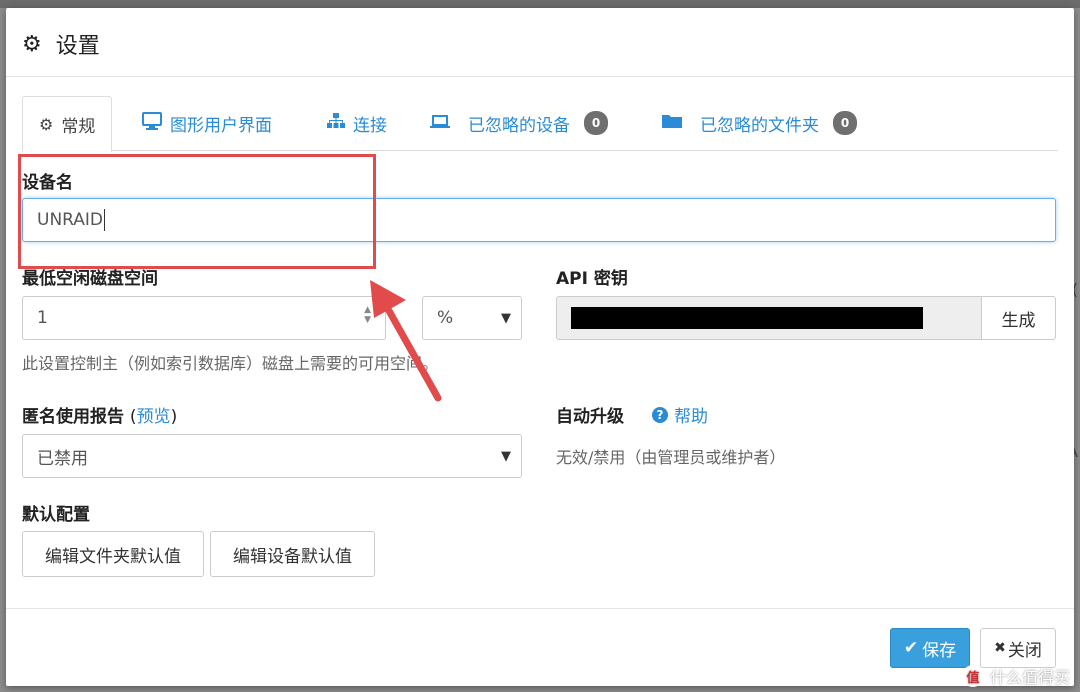 The width and height of the screenshot is (1080, 692). What do you see at coordinates (1029, 677) in the screenshot?
I see `watermark-text: 什么值得买` at bounding box center [1029, 677].